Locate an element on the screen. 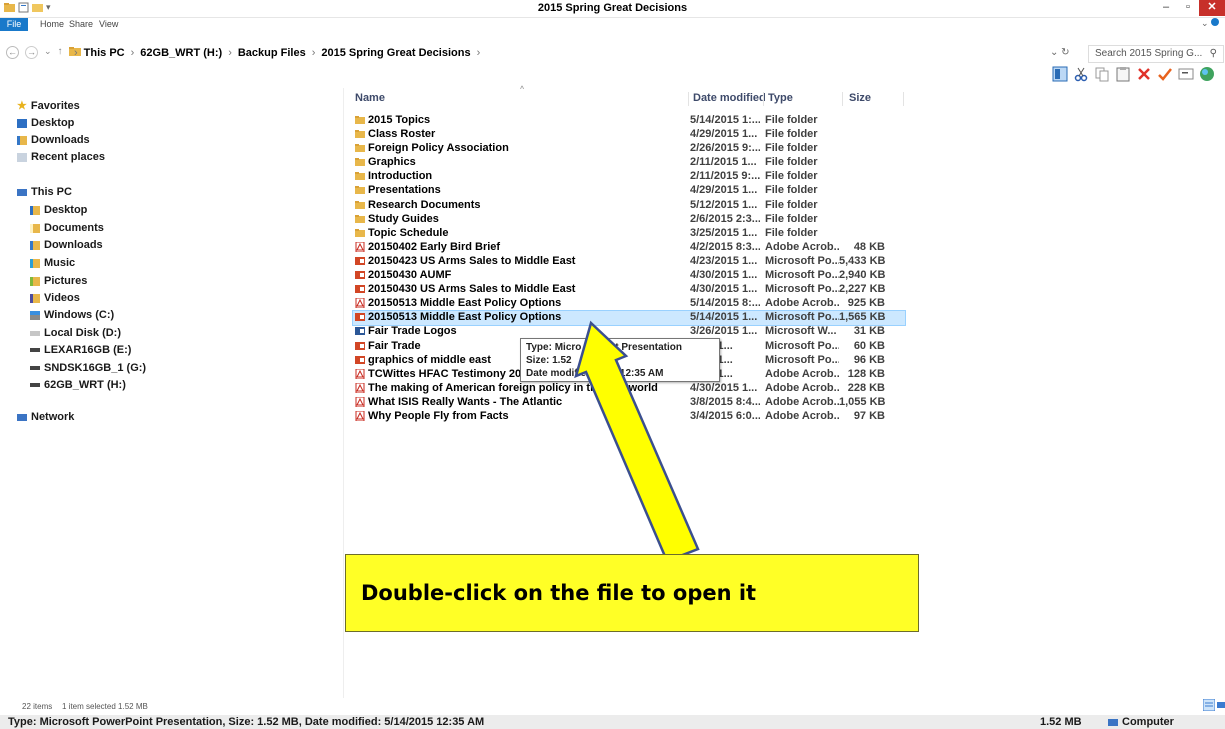 The image size is (1225, 729). details-view-icon is located at coordinates (1209, 705).